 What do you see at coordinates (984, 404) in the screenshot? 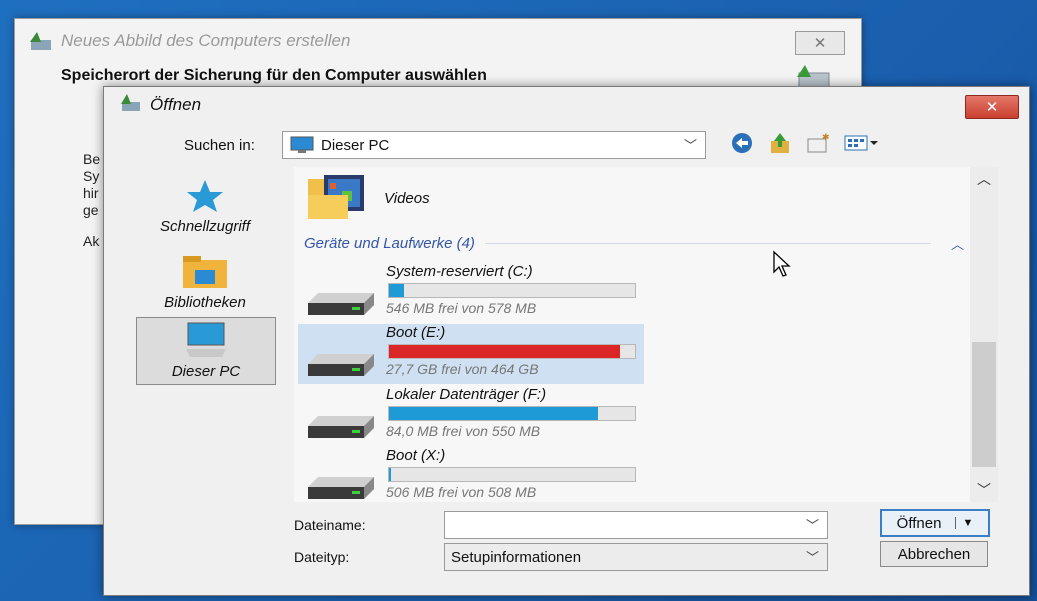
I see `scroll-thumb` at bounding box center [984, 404].